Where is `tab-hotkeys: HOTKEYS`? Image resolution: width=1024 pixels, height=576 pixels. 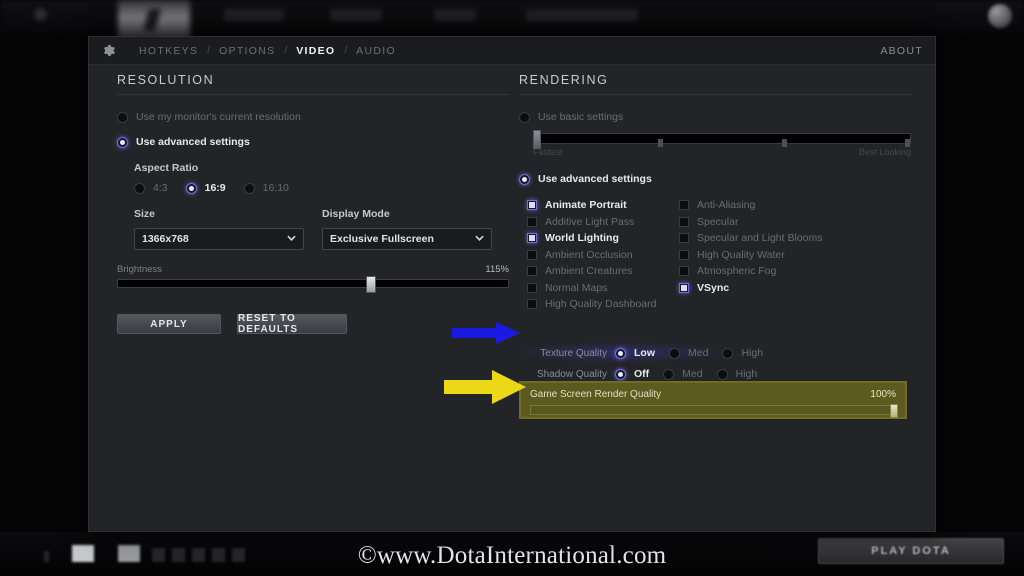 tab-hotkeys: HOTKEYS is located at coordinates (168, 51).